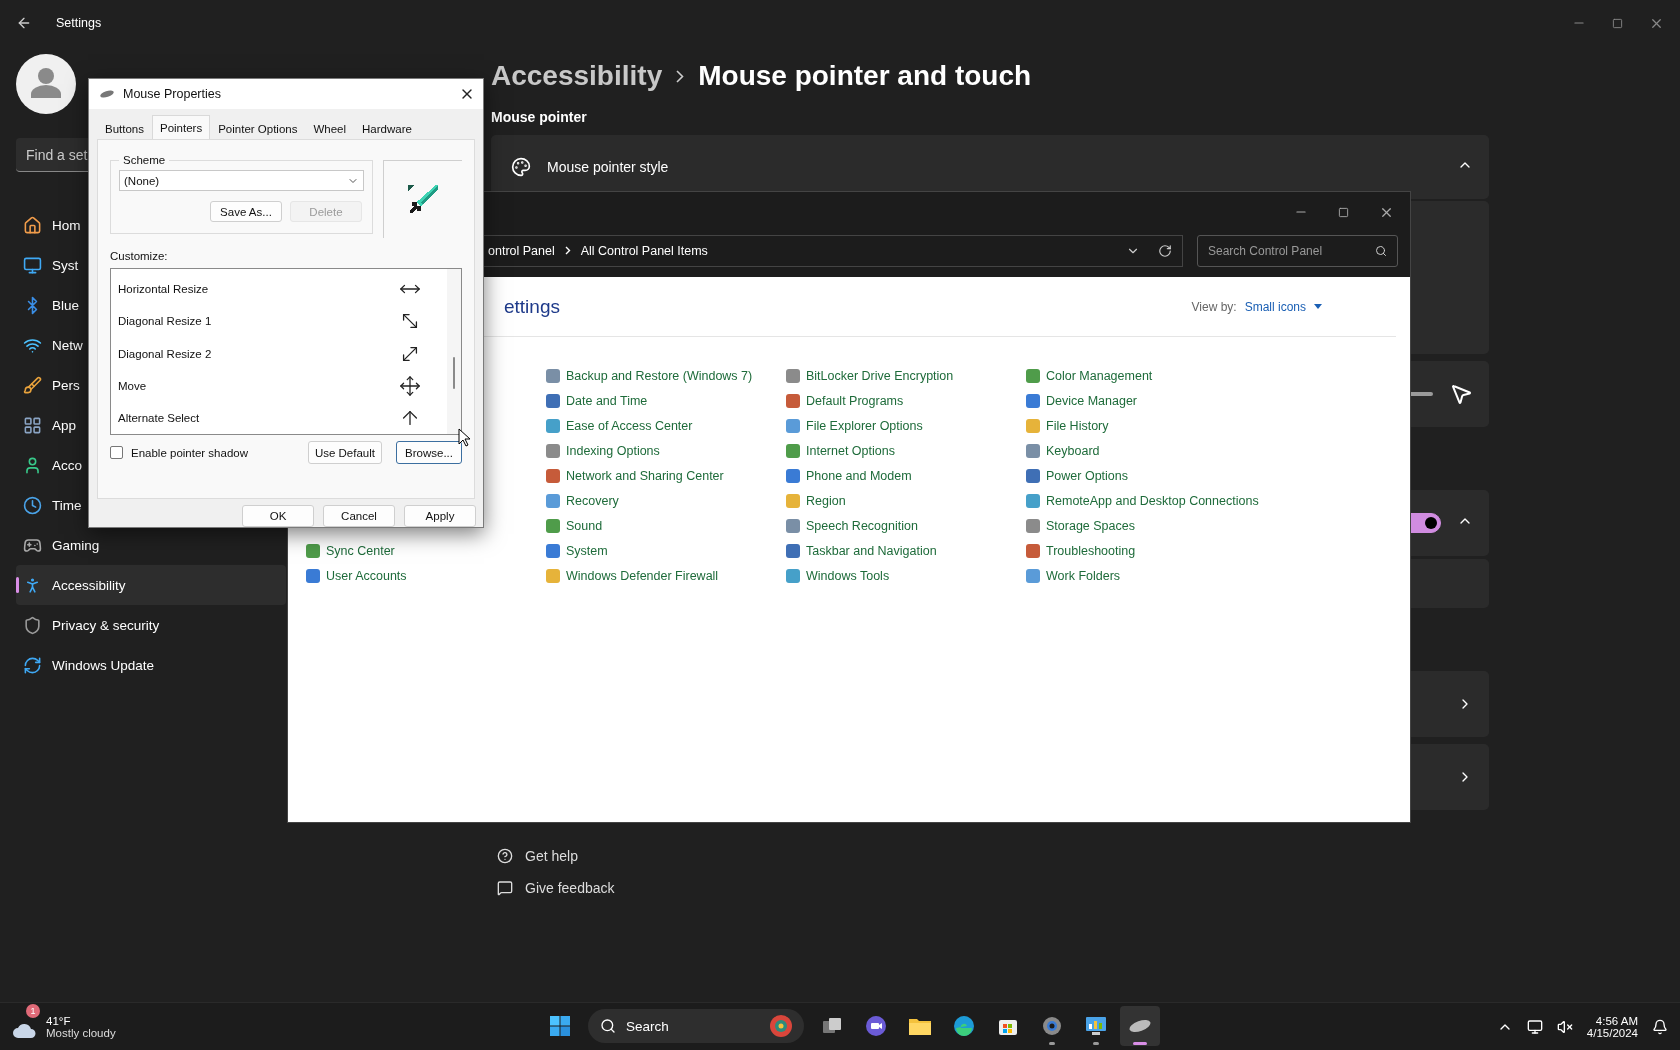 Image resolution: width=1680 pixels, height=1050 pixels. Describe the element at coordinates (81, 1032) in the screenshot. I see `weather-condition: Mostly cloudy` at that location.